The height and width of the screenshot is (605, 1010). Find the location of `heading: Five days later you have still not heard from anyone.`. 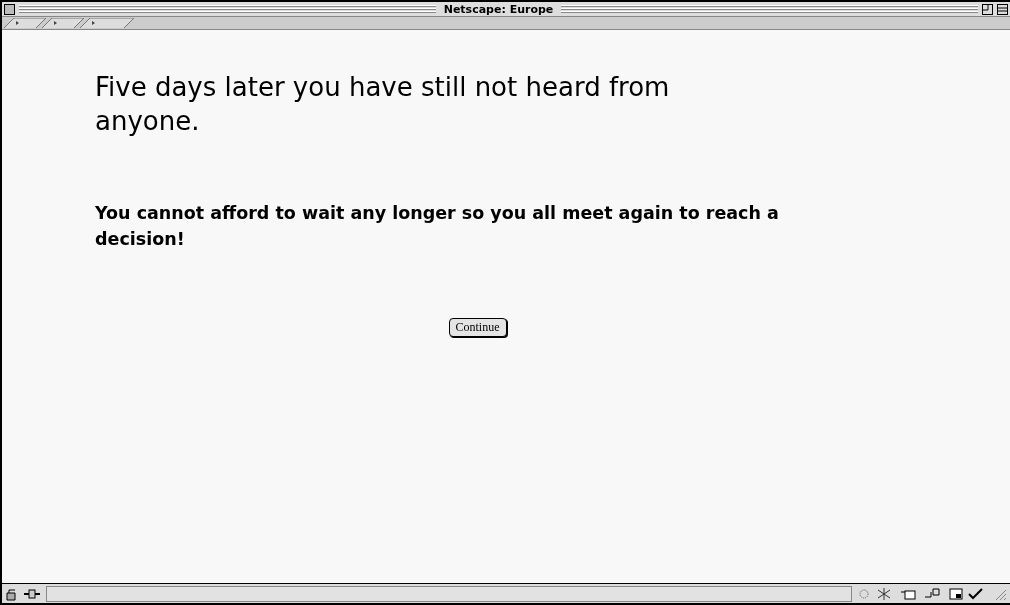

heading: Five days later you have still not heard from anyone. is located at coordinates (383, 104).